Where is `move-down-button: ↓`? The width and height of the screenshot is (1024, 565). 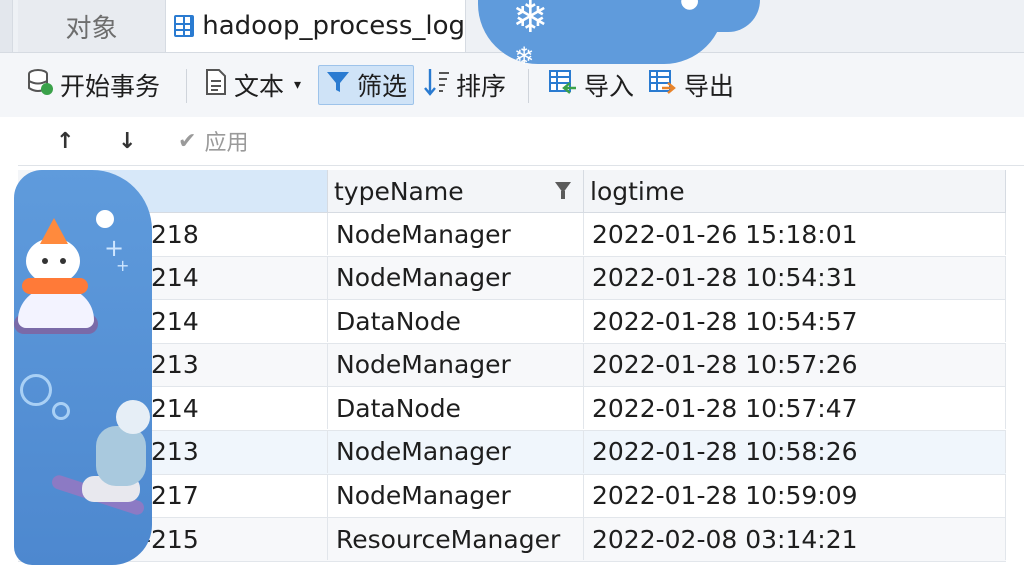
move-down-button: ↓ is located at coordinates (127, 141).